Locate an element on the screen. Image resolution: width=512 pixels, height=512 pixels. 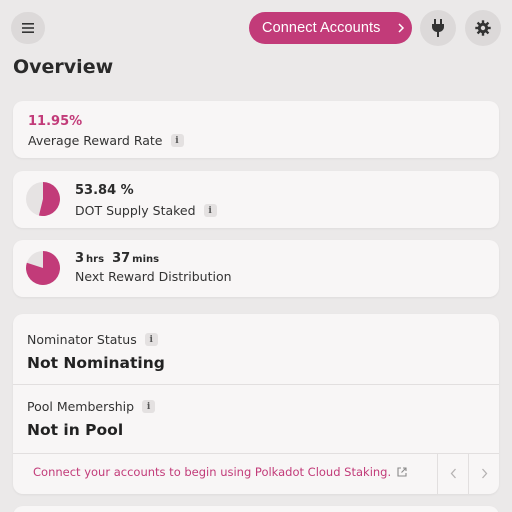
page-title: Overview is located at coordinates (63, 67).